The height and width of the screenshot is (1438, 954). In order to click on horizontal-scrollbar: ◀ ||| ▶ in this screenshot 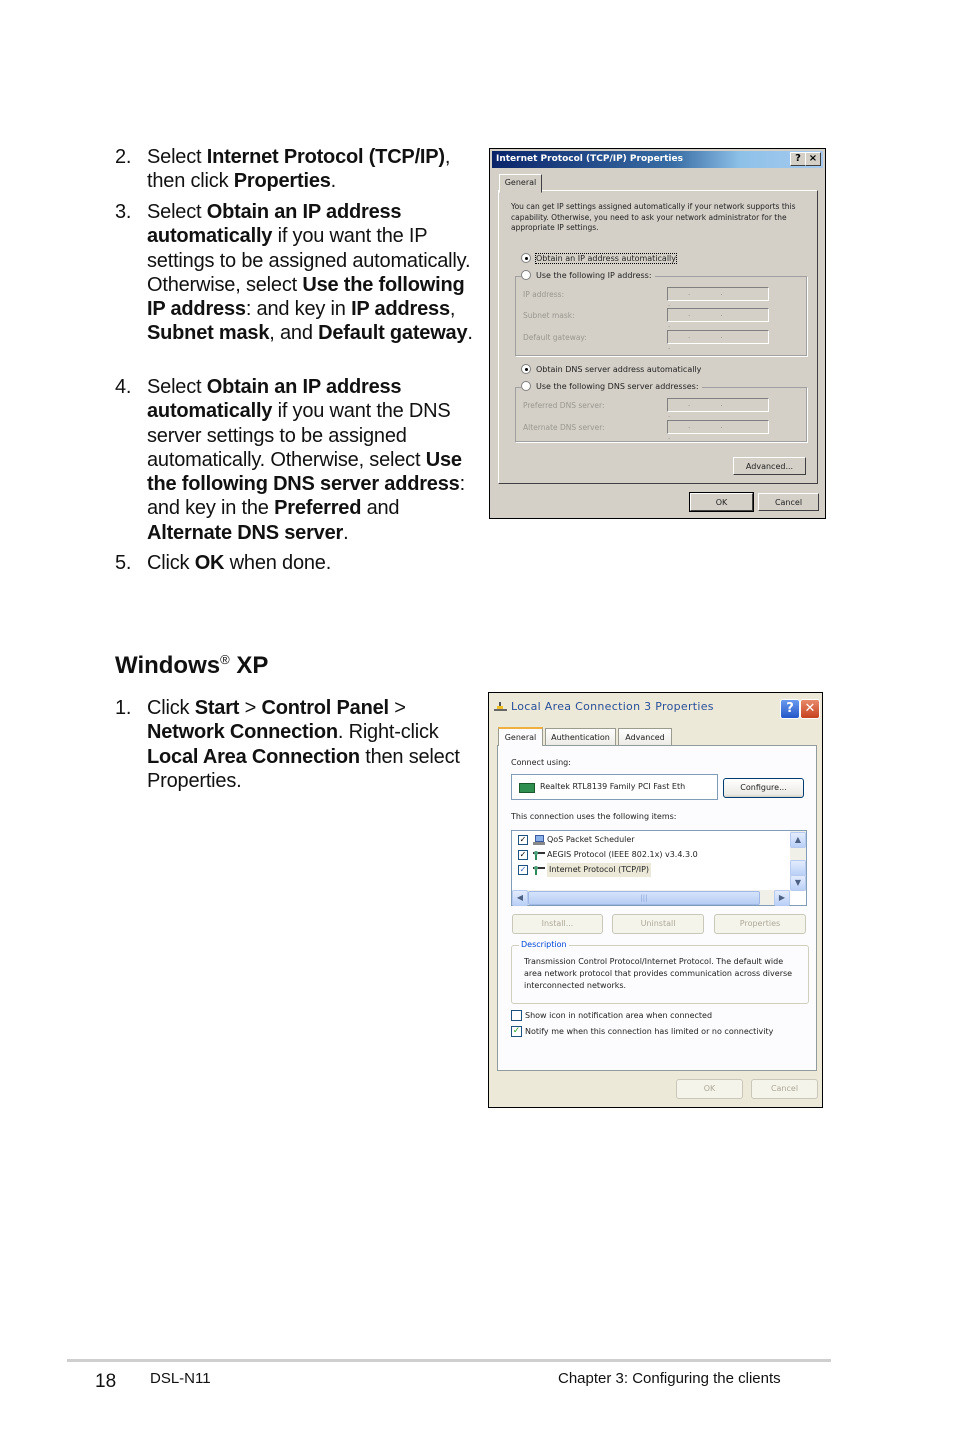, I will do `click(651, 898)`.